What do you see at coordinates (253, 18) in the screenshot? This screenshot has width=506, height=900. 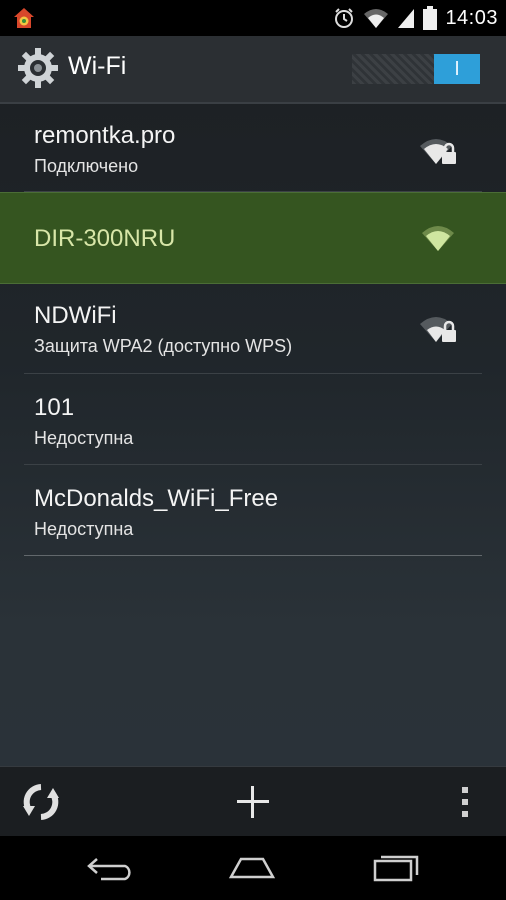 I see `status-bar: 14:03` at bounding box center [253, 18].